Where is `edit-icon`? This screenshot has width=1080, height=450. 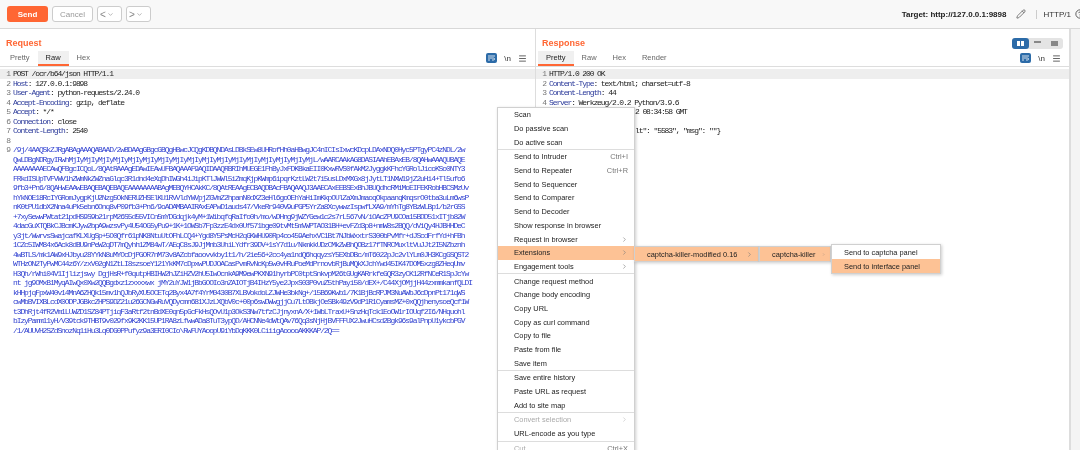 edit-icon is located at coordinates (1021, 14).